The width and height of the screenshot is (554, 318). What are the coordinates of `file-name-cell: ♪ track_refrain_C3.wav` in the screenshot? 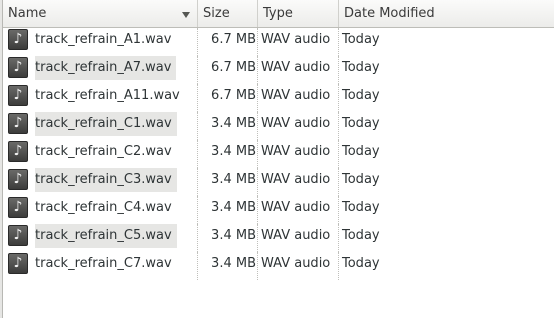 It's located at (100, 182).